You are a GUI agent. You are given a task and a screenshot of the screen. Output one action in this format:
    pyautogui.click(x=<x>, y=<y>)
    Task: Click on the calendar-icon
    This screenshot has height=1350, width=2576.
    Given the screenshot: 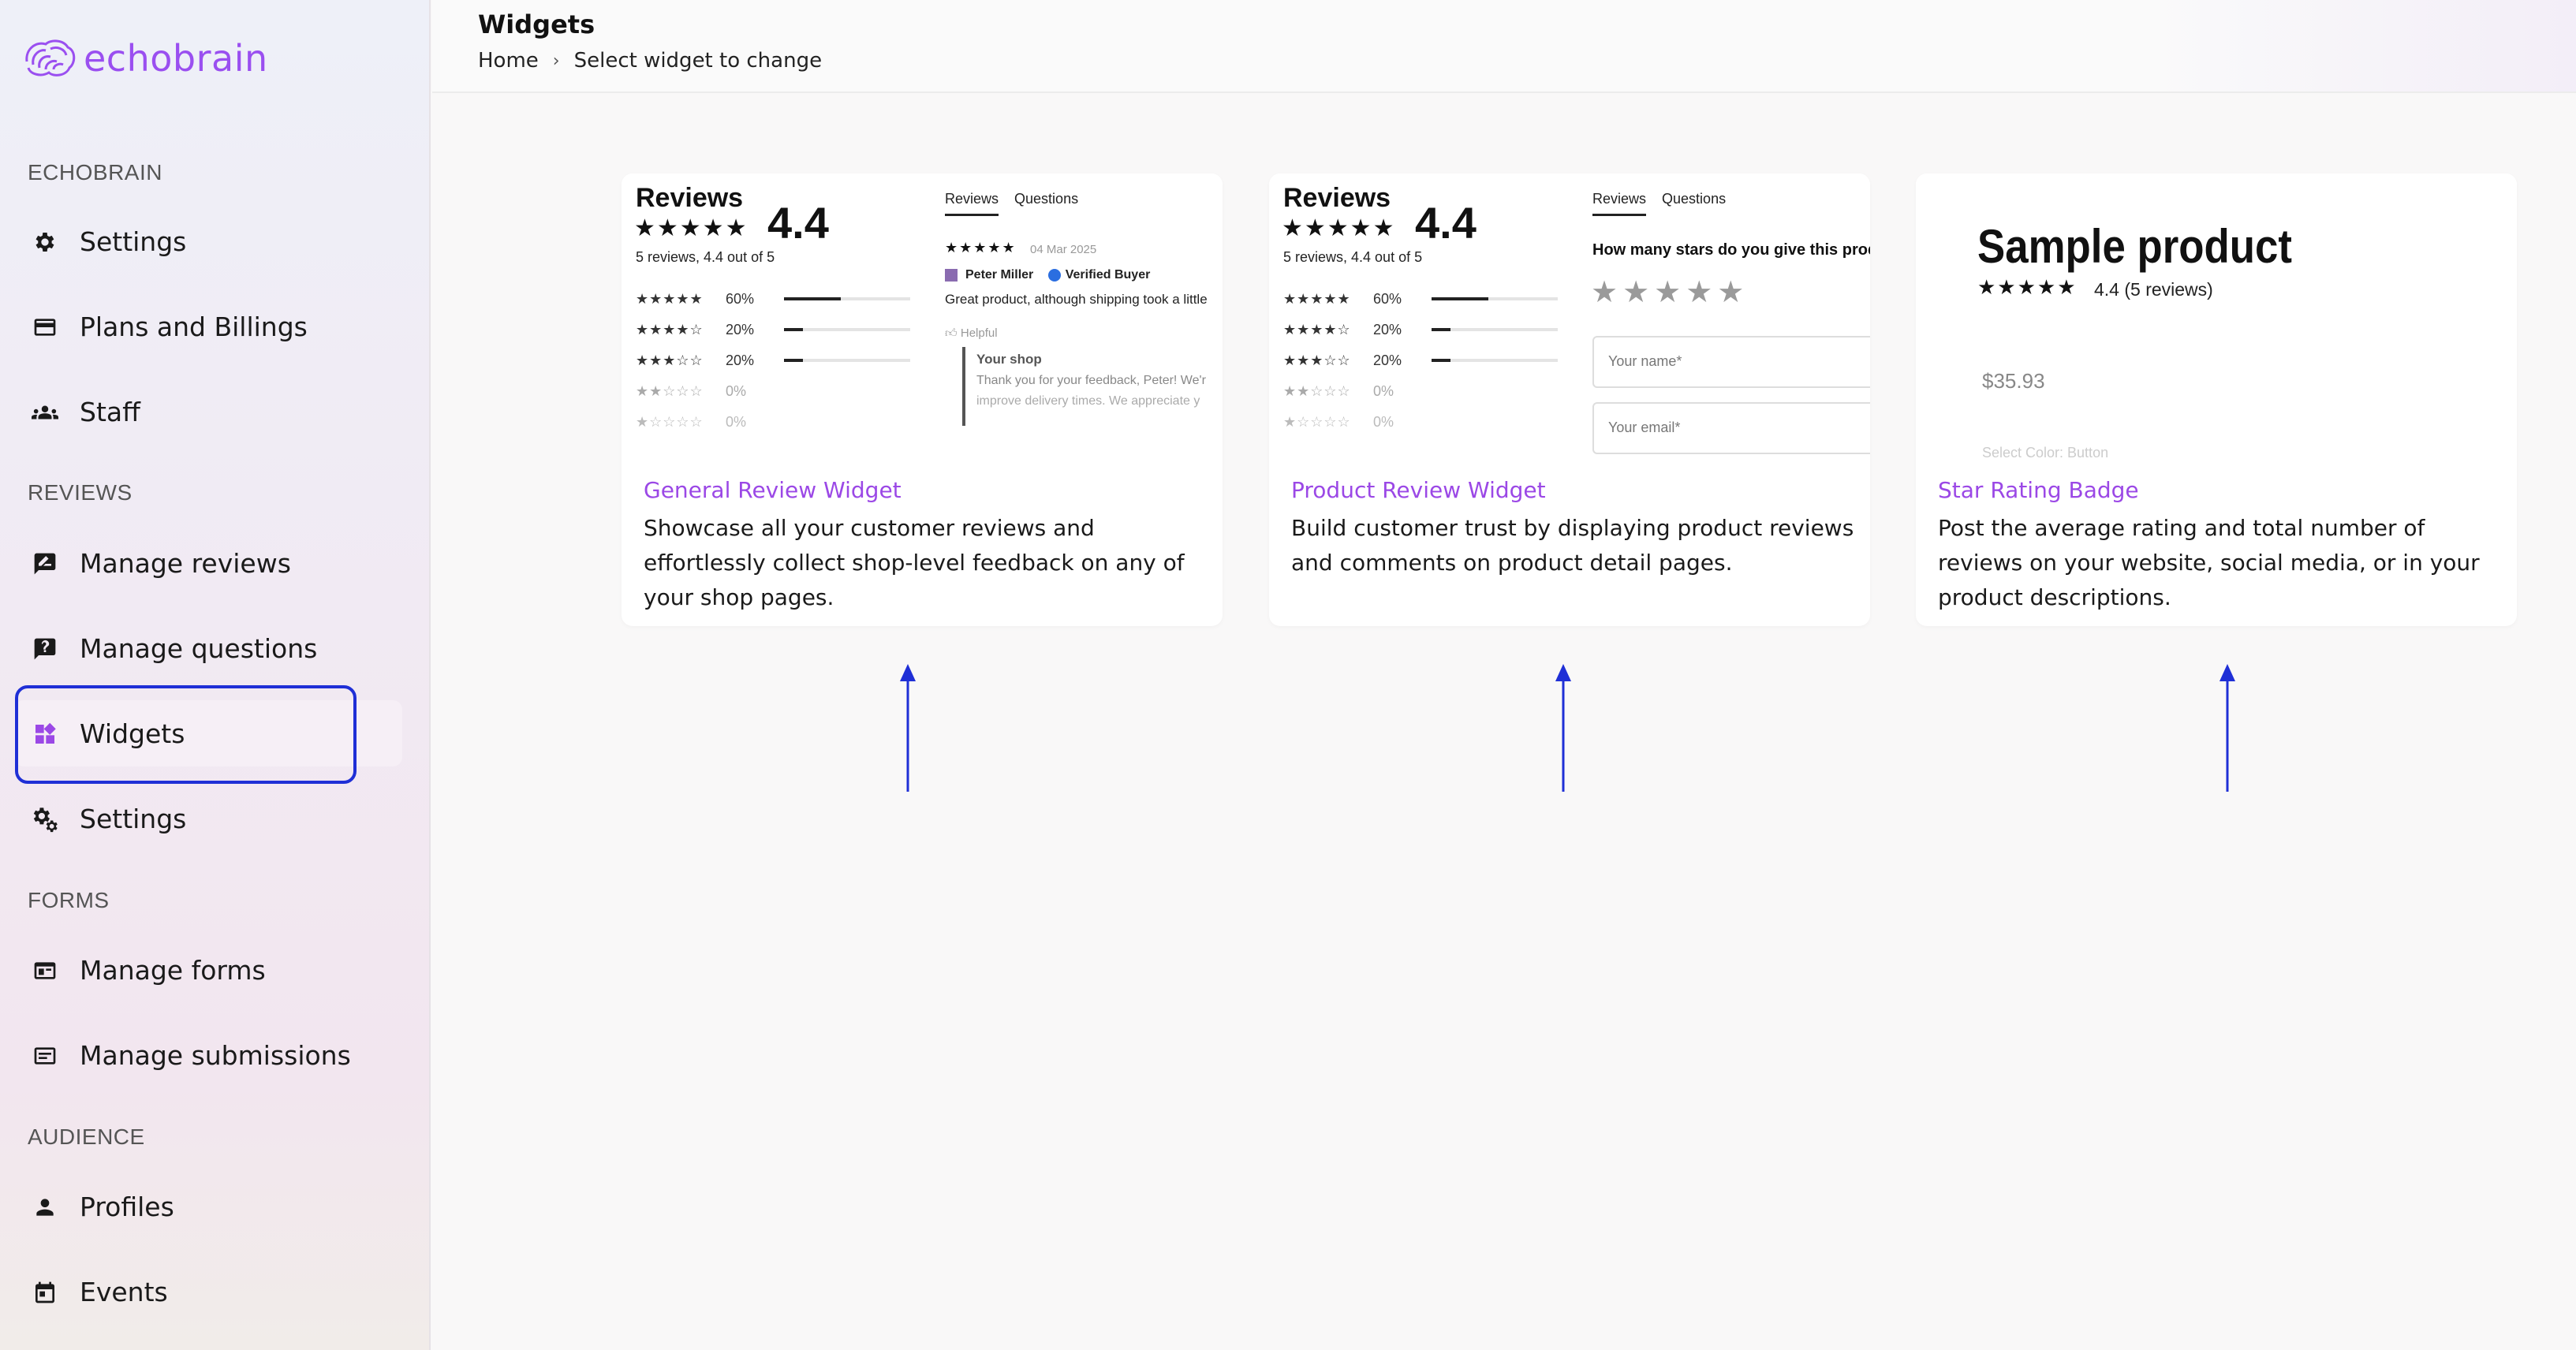 What is the action you would take?
    pyautogui.click(x=45, y=1292)
    